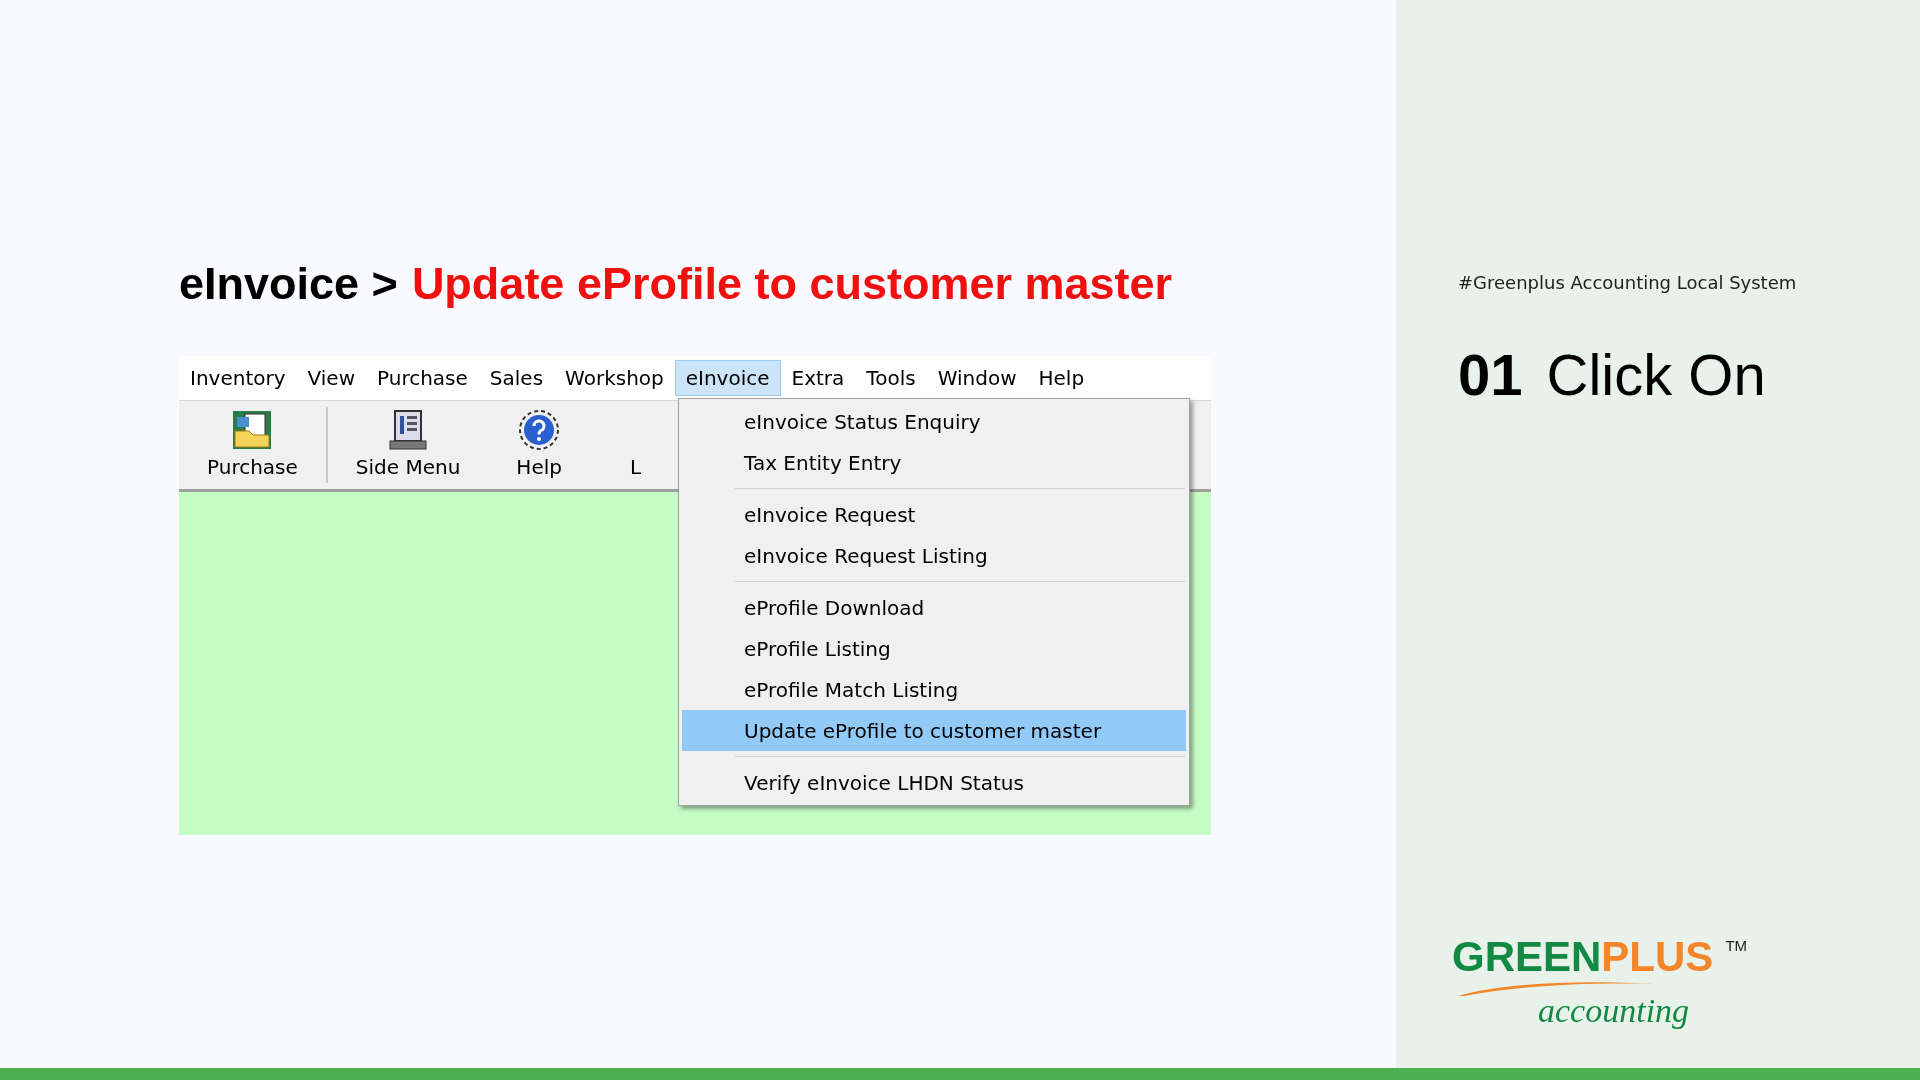 The height and width of the screenshot is (1080, 1920). I want to click on step-number: 01, so click(1490, 374).